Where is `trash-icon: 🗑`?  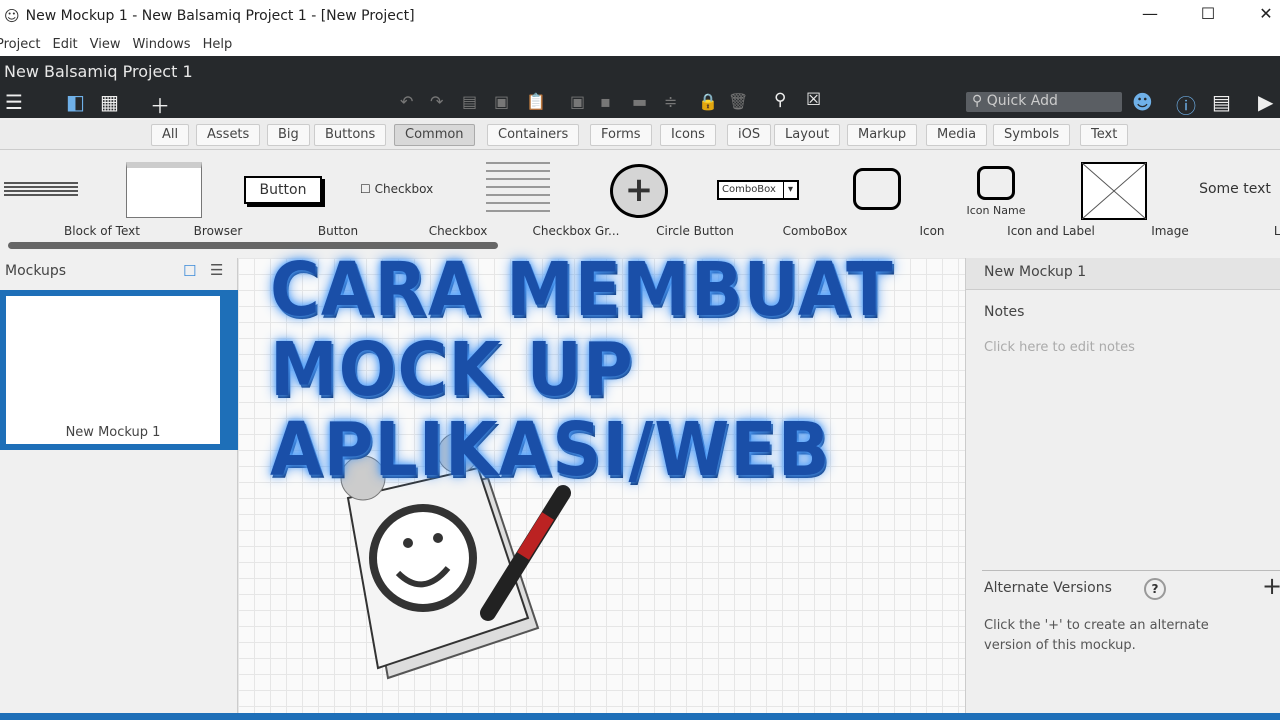 trash-icon: 🗑 is located at coordinates (738, 101).